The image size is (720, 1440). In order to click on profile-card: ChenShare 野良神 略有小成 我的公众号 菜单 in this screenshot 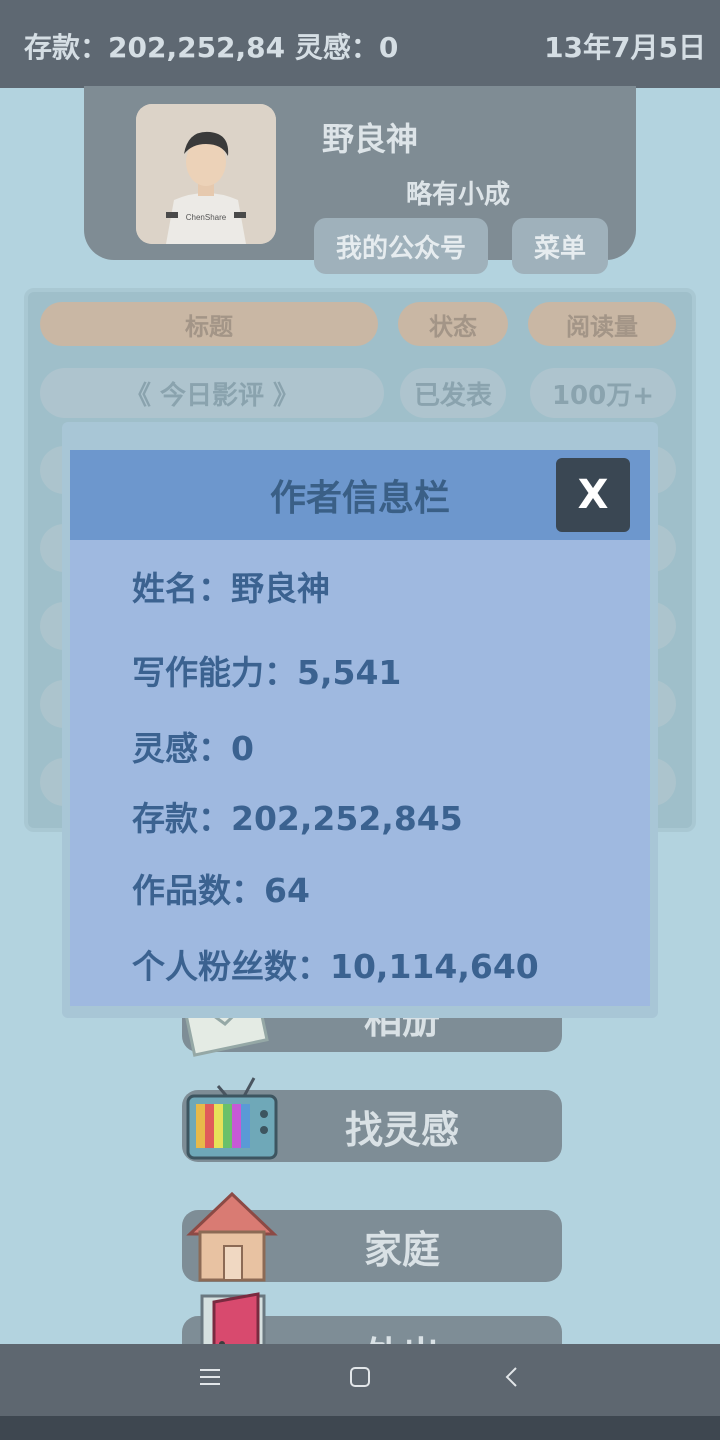, I will do `click(360, 180)`.